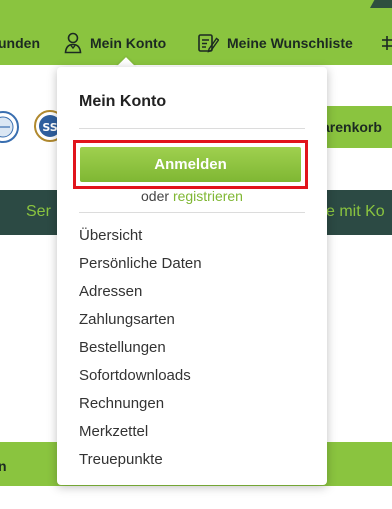 Image resolution: width=392 pixels, height=509 pixels. Describe the element at coordinates (49, 127) in the screenshot. I see `svg-text: SS` at that location.